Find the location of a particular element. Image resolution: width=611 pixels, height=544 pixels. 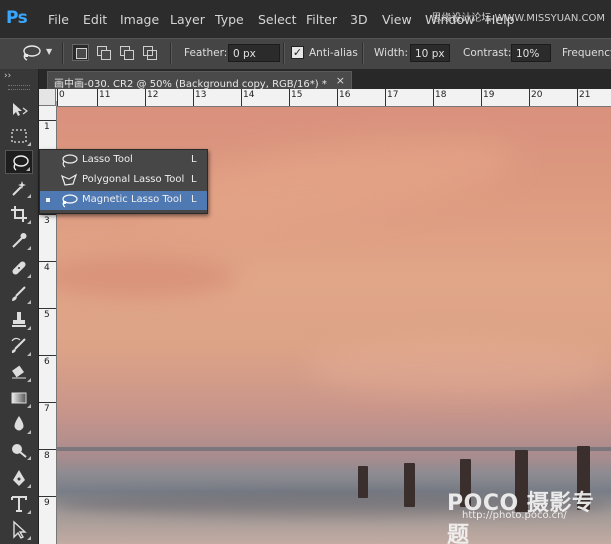

clone-stamp-icon is located at coordinates (19, 319).